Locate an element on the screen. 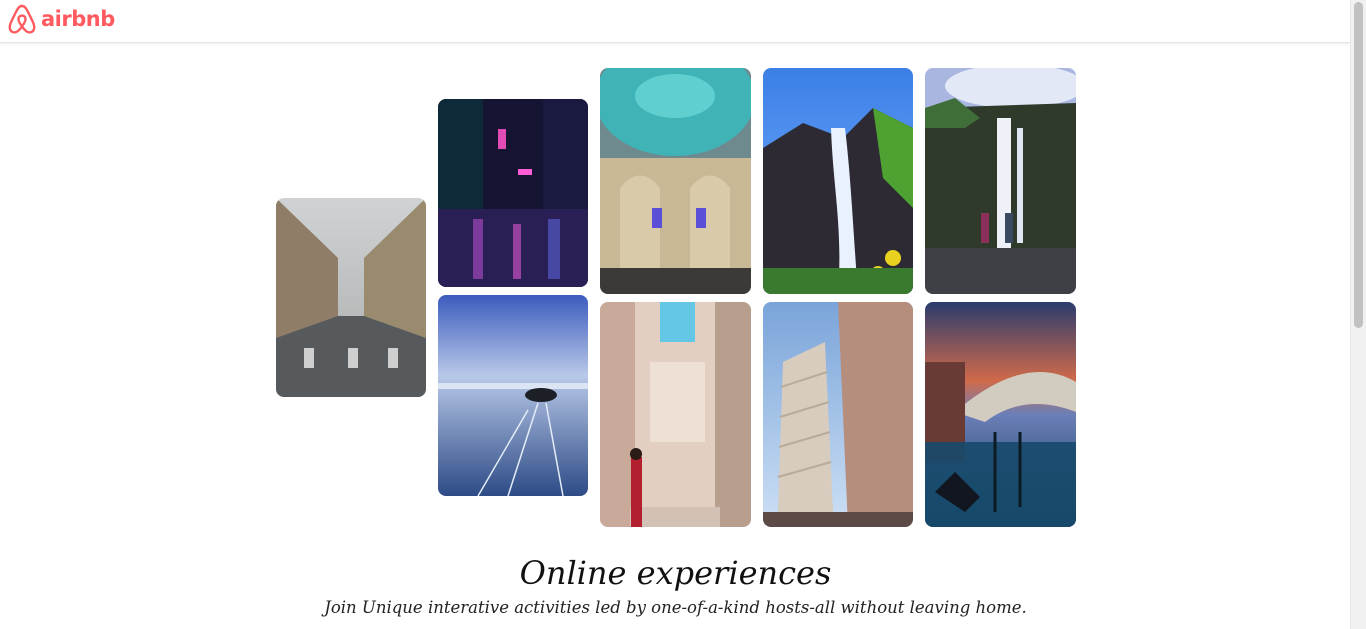  venice-rialto-bridge-photo is located at coordinates (1000, 414).